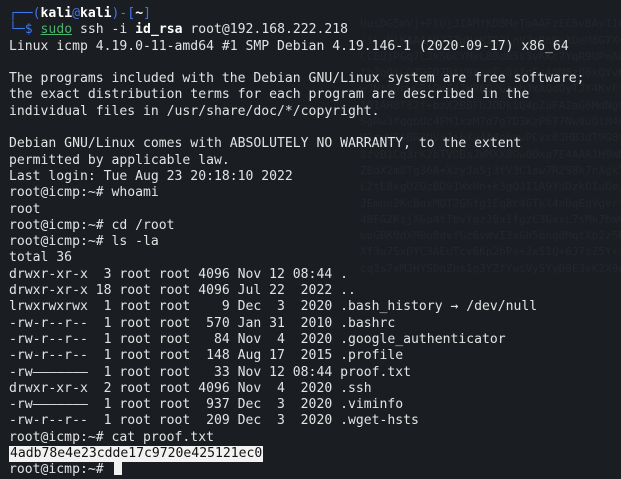  I want to click on prompt-path: ~, so click(139, 13).